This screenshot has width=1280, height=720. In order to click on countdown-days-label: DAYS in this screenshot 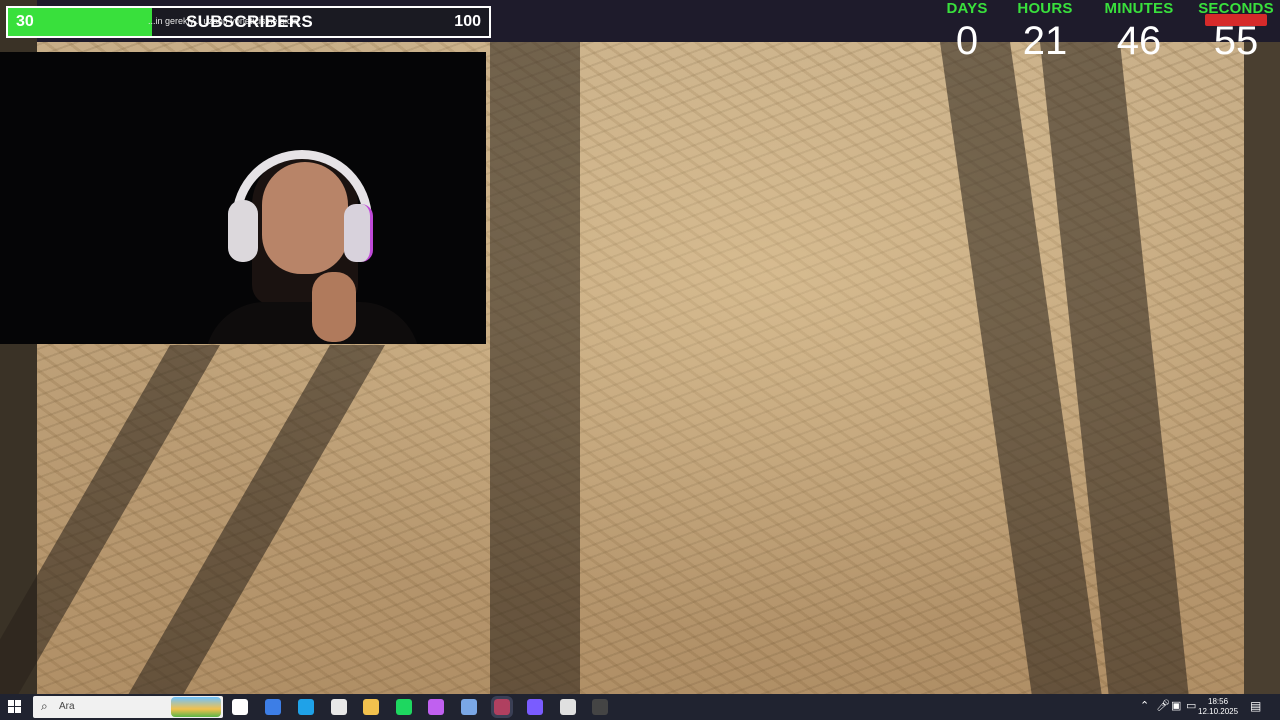, I will do `click(967, 8)`.